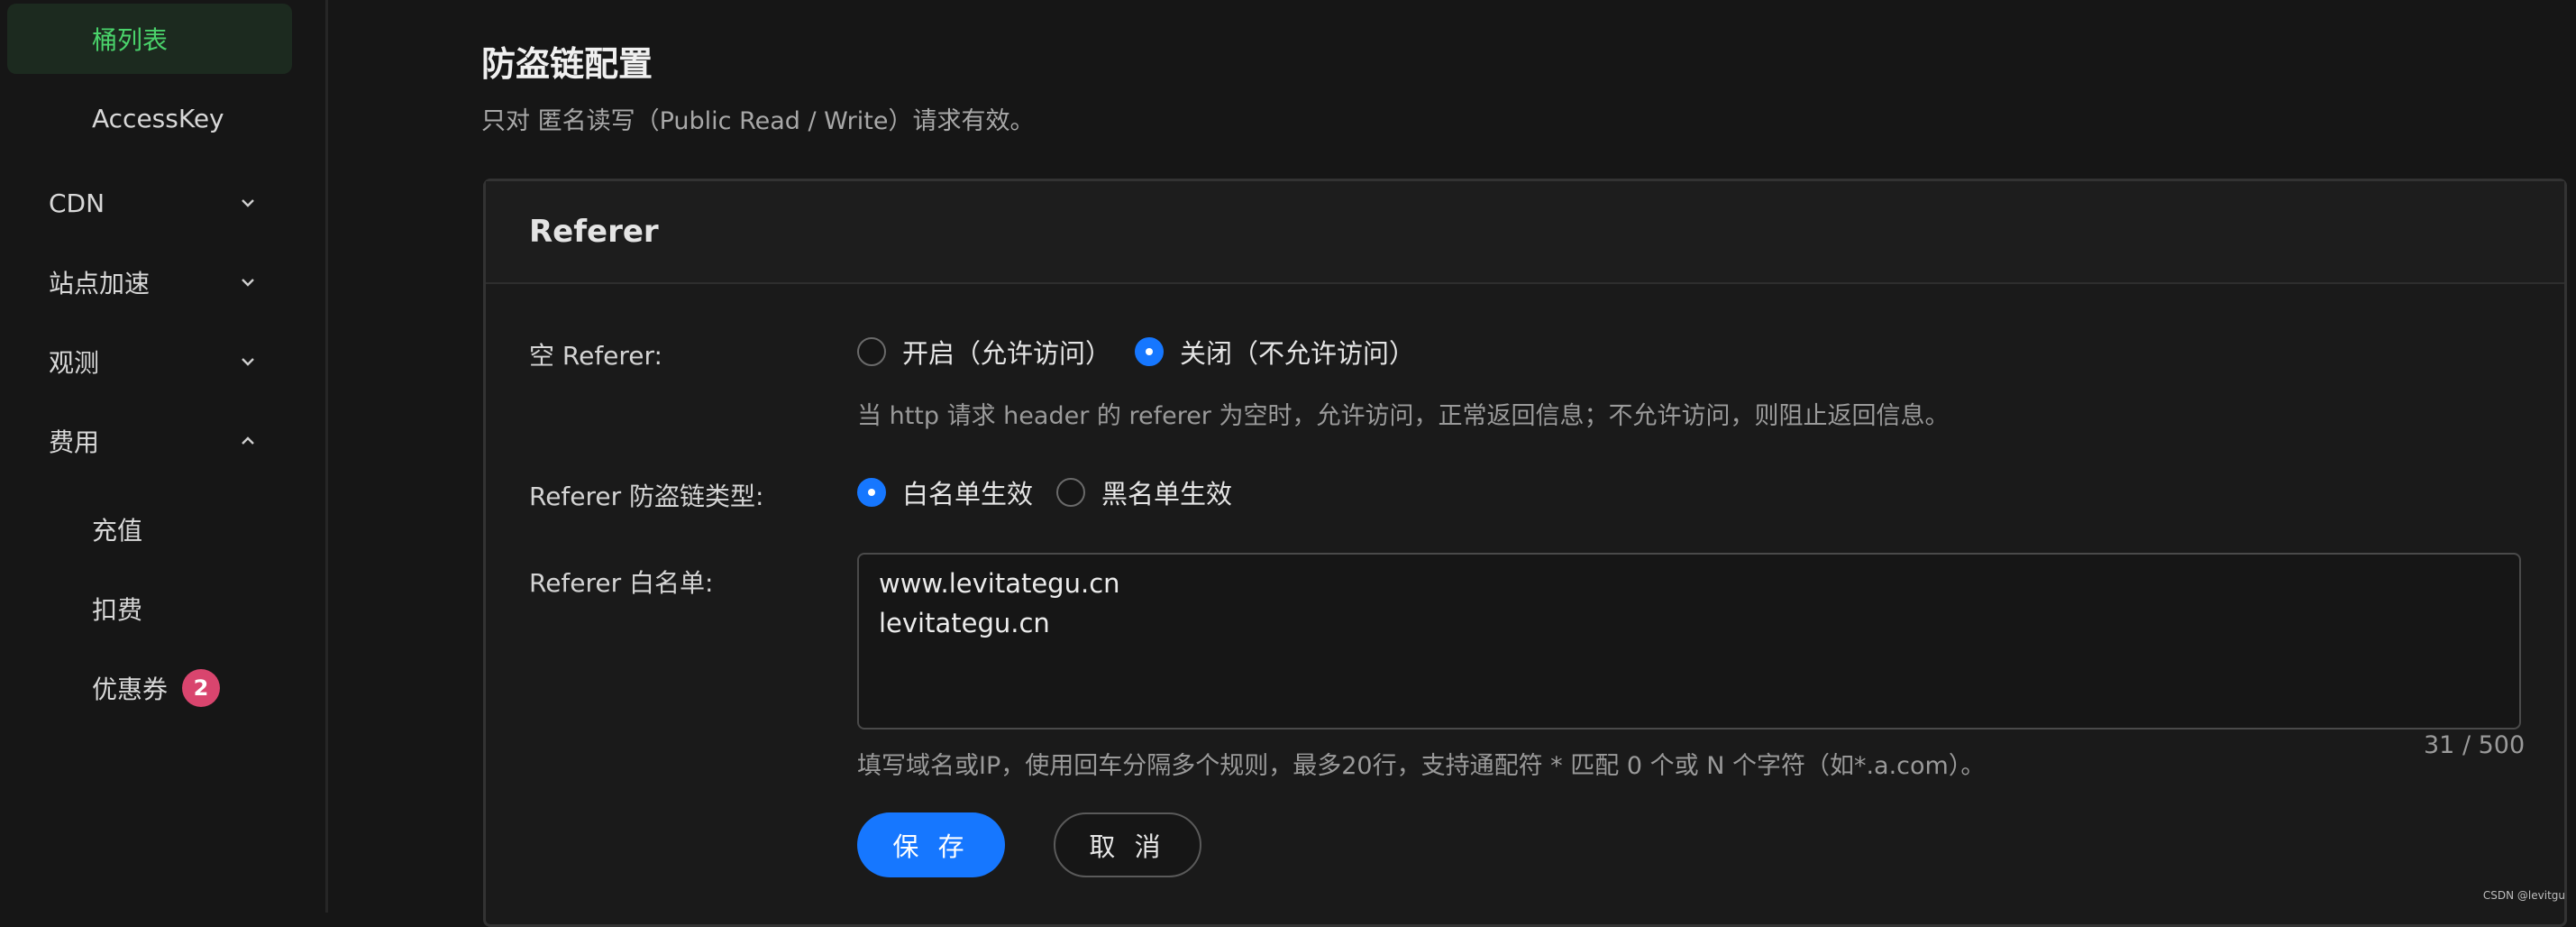  Describe the element at coordinates (595, 354) in the screenshot. I see `empty-referer-label: 空 Referer:` at that location.